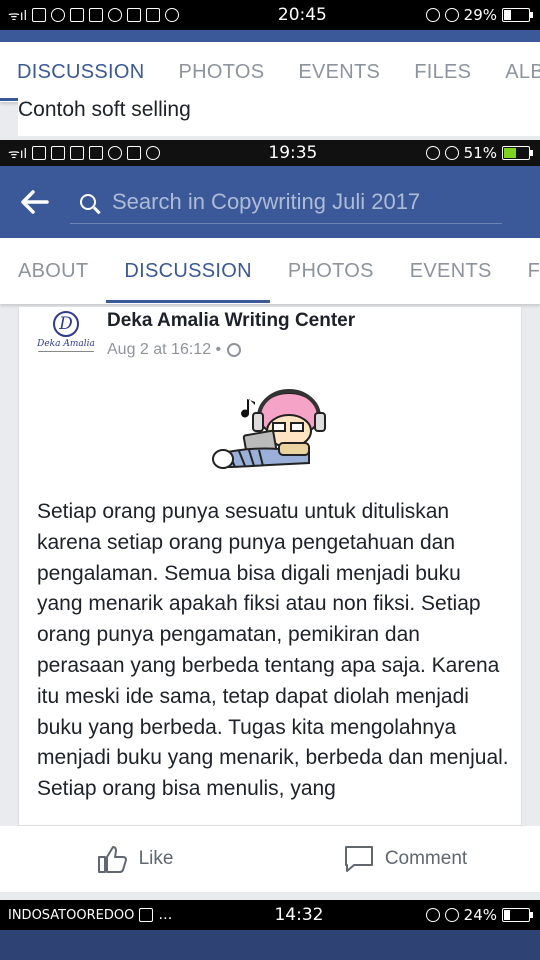  What do you see at coordinates (66, 324) in the screenshot?
I see `avatar-logo: D` at bounding box center [66, 324].